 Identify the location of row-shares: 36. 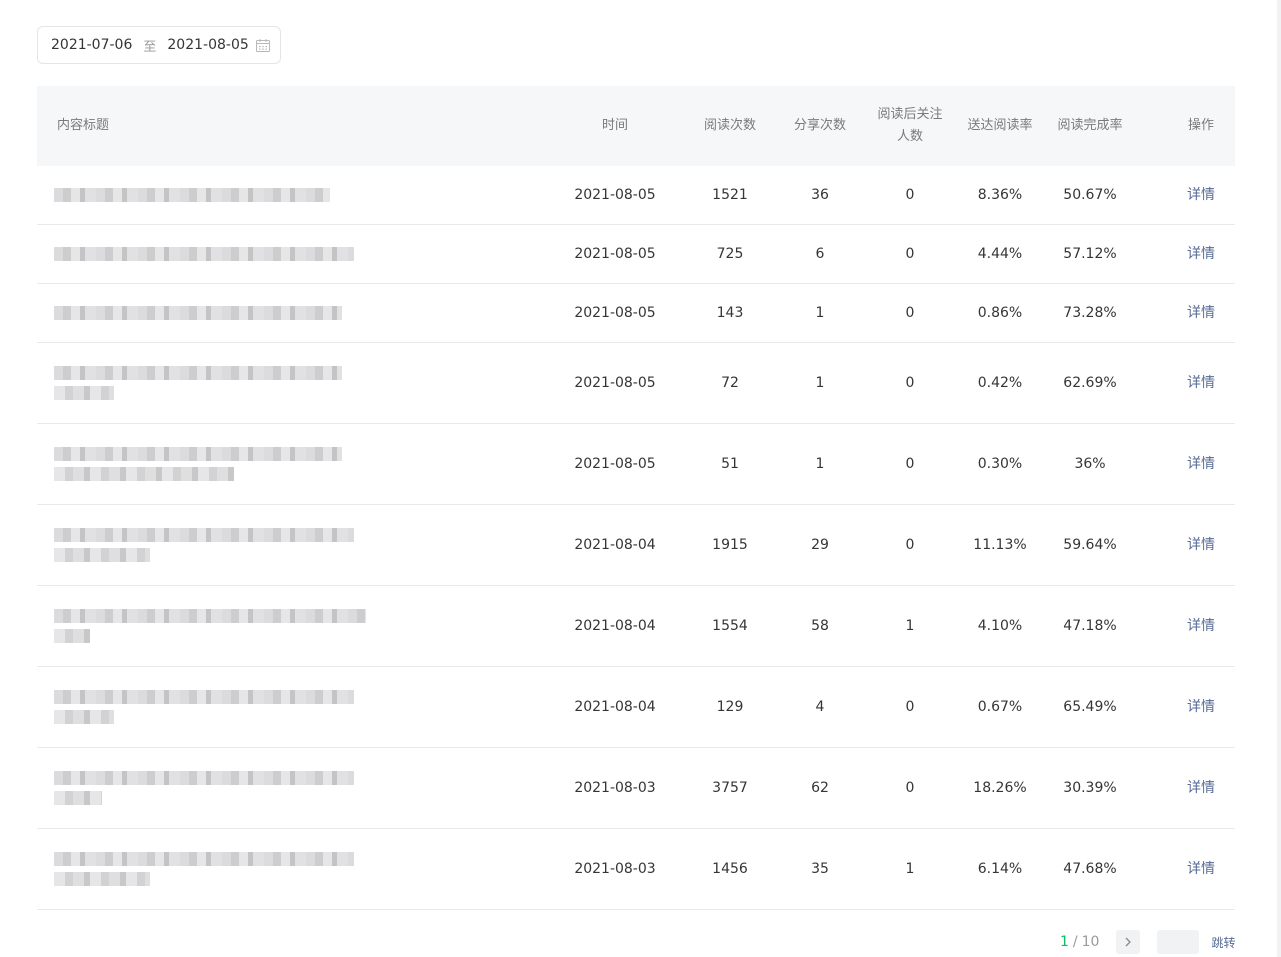
(820, 195).